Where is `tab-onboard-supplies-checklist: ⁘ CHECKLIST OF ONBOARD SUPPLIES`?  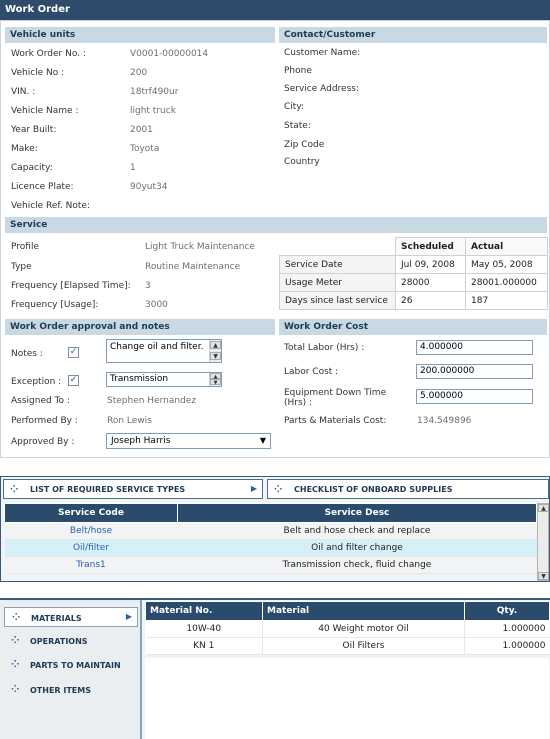 tab-onboard-supplies-checklist: ⁘ CHECKLIST OF ONBOARD SUPPLIES is located at coordinates (408, 489).